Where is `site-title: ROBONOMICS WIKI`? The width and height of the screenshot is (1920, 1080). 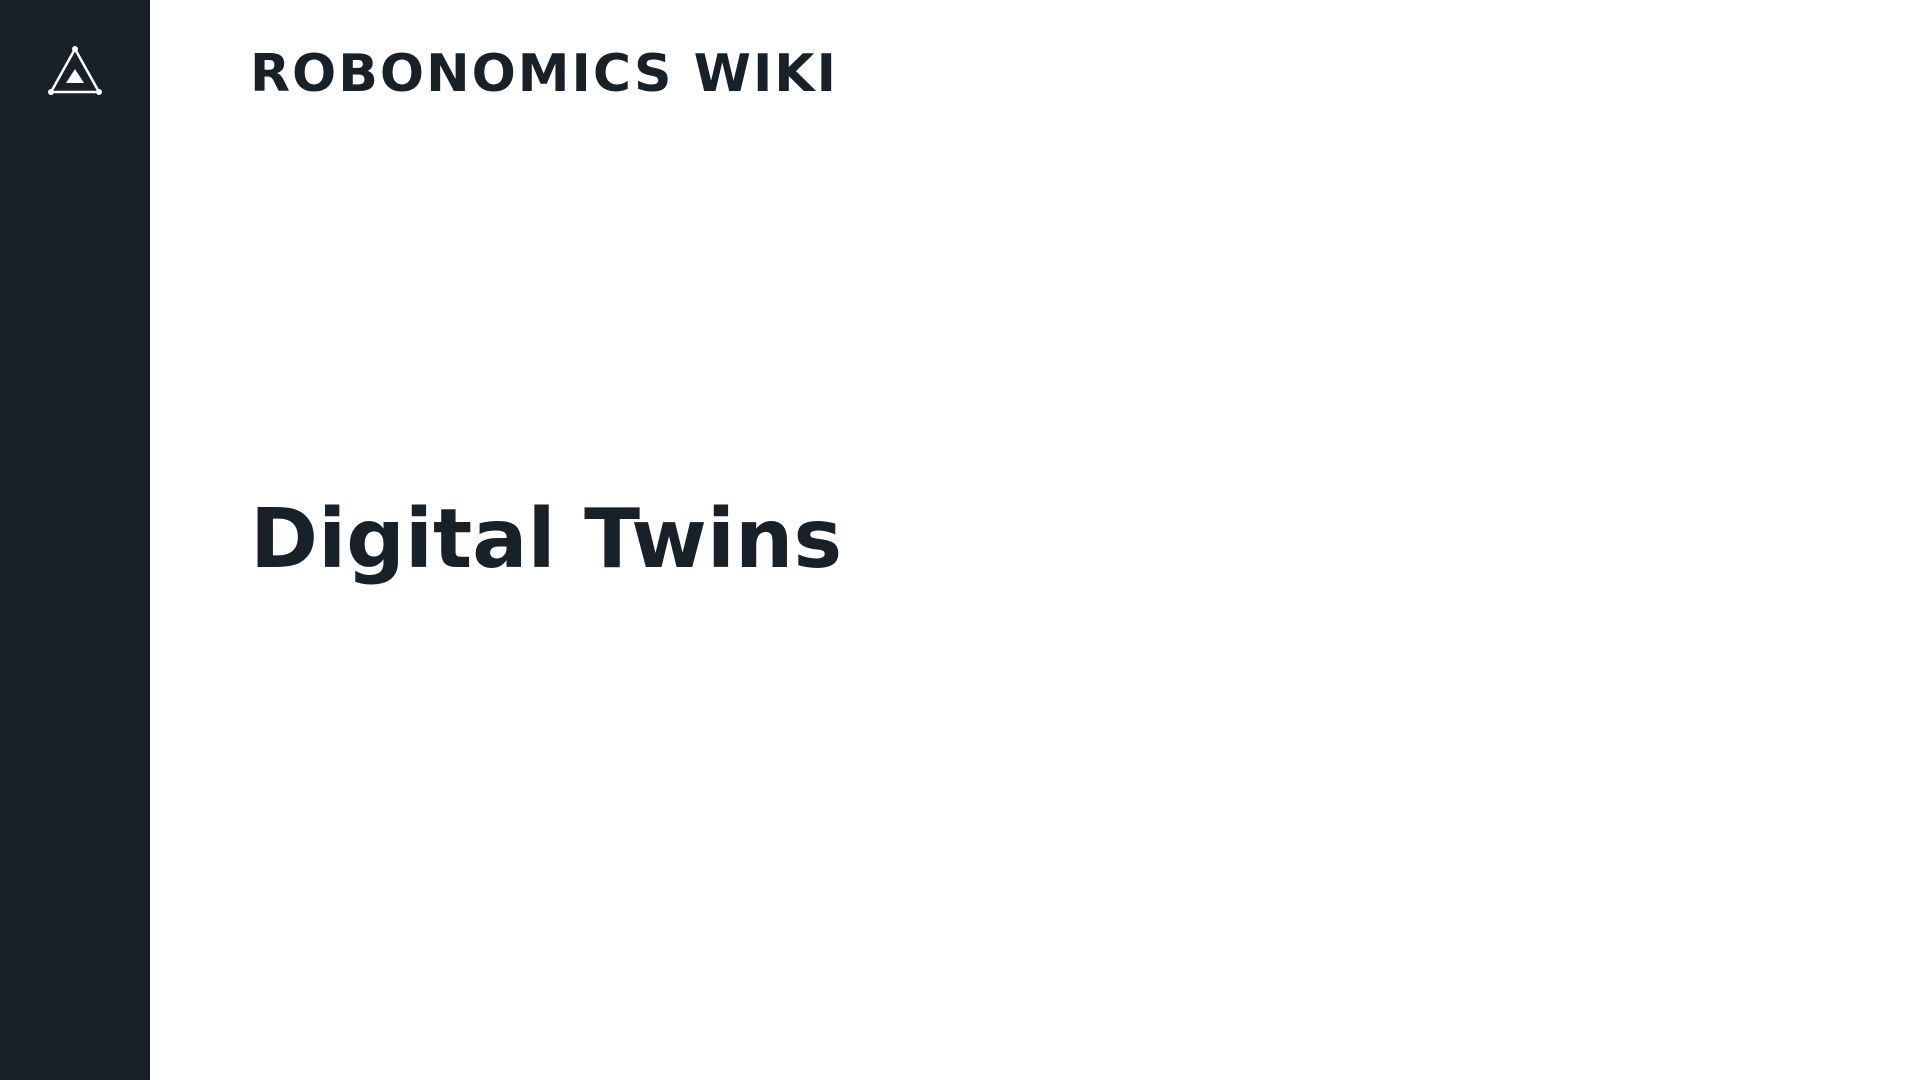
site-title: ROBONOMICS WIKI is located at coordinates (544, 74).